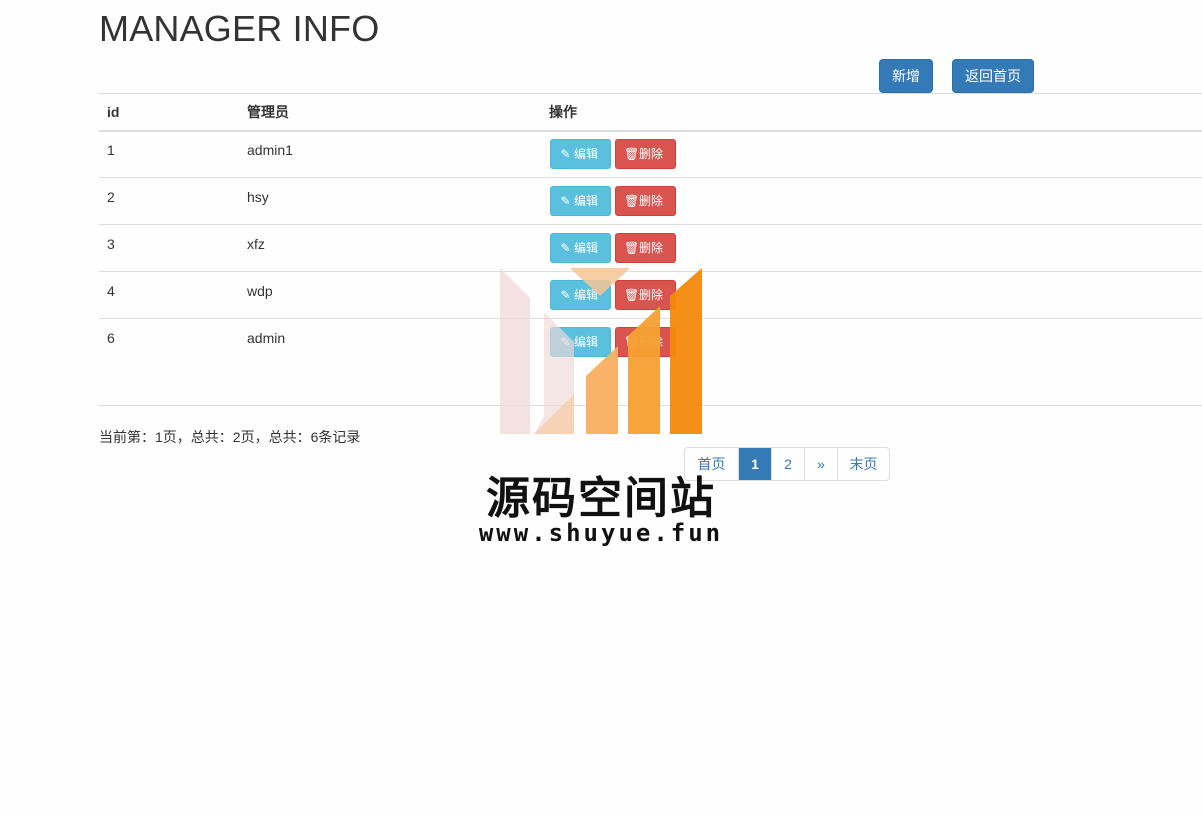  Describe the element at coordinates (239, 28) in the screenshot. I see `page-title: MANAGER INFO` at that location.